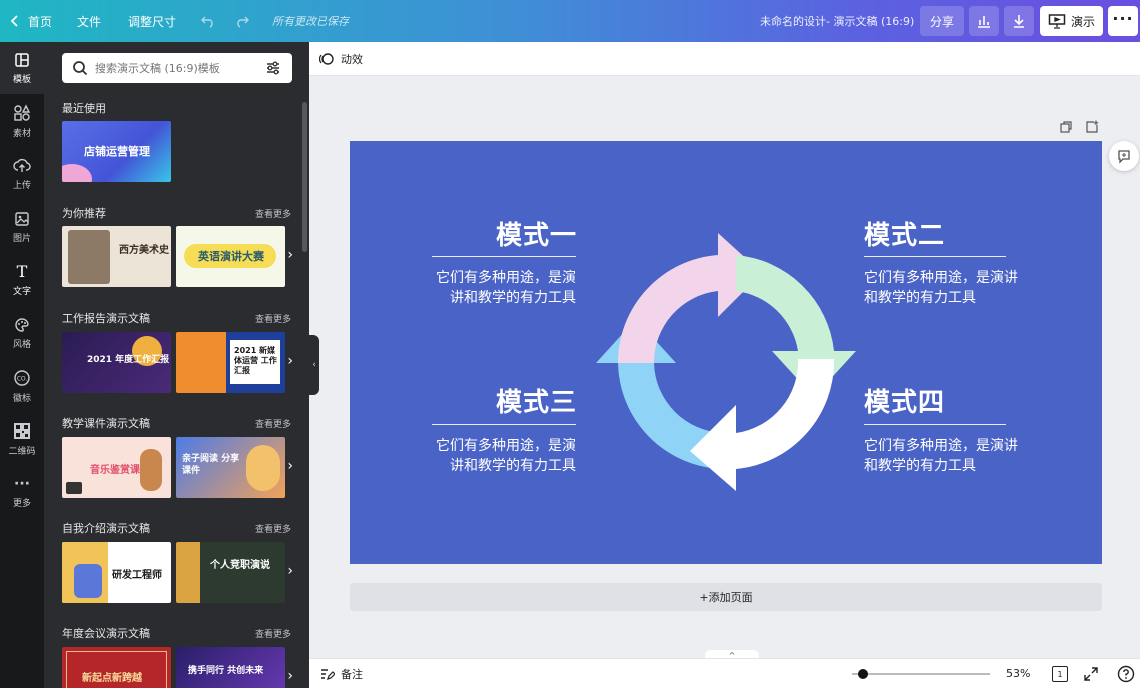 This screenshot has width=1140, height=688. What do you see at coordinates (208, 21) in the screenshot?
I see `undo-button` at bounding box center [208, 21].